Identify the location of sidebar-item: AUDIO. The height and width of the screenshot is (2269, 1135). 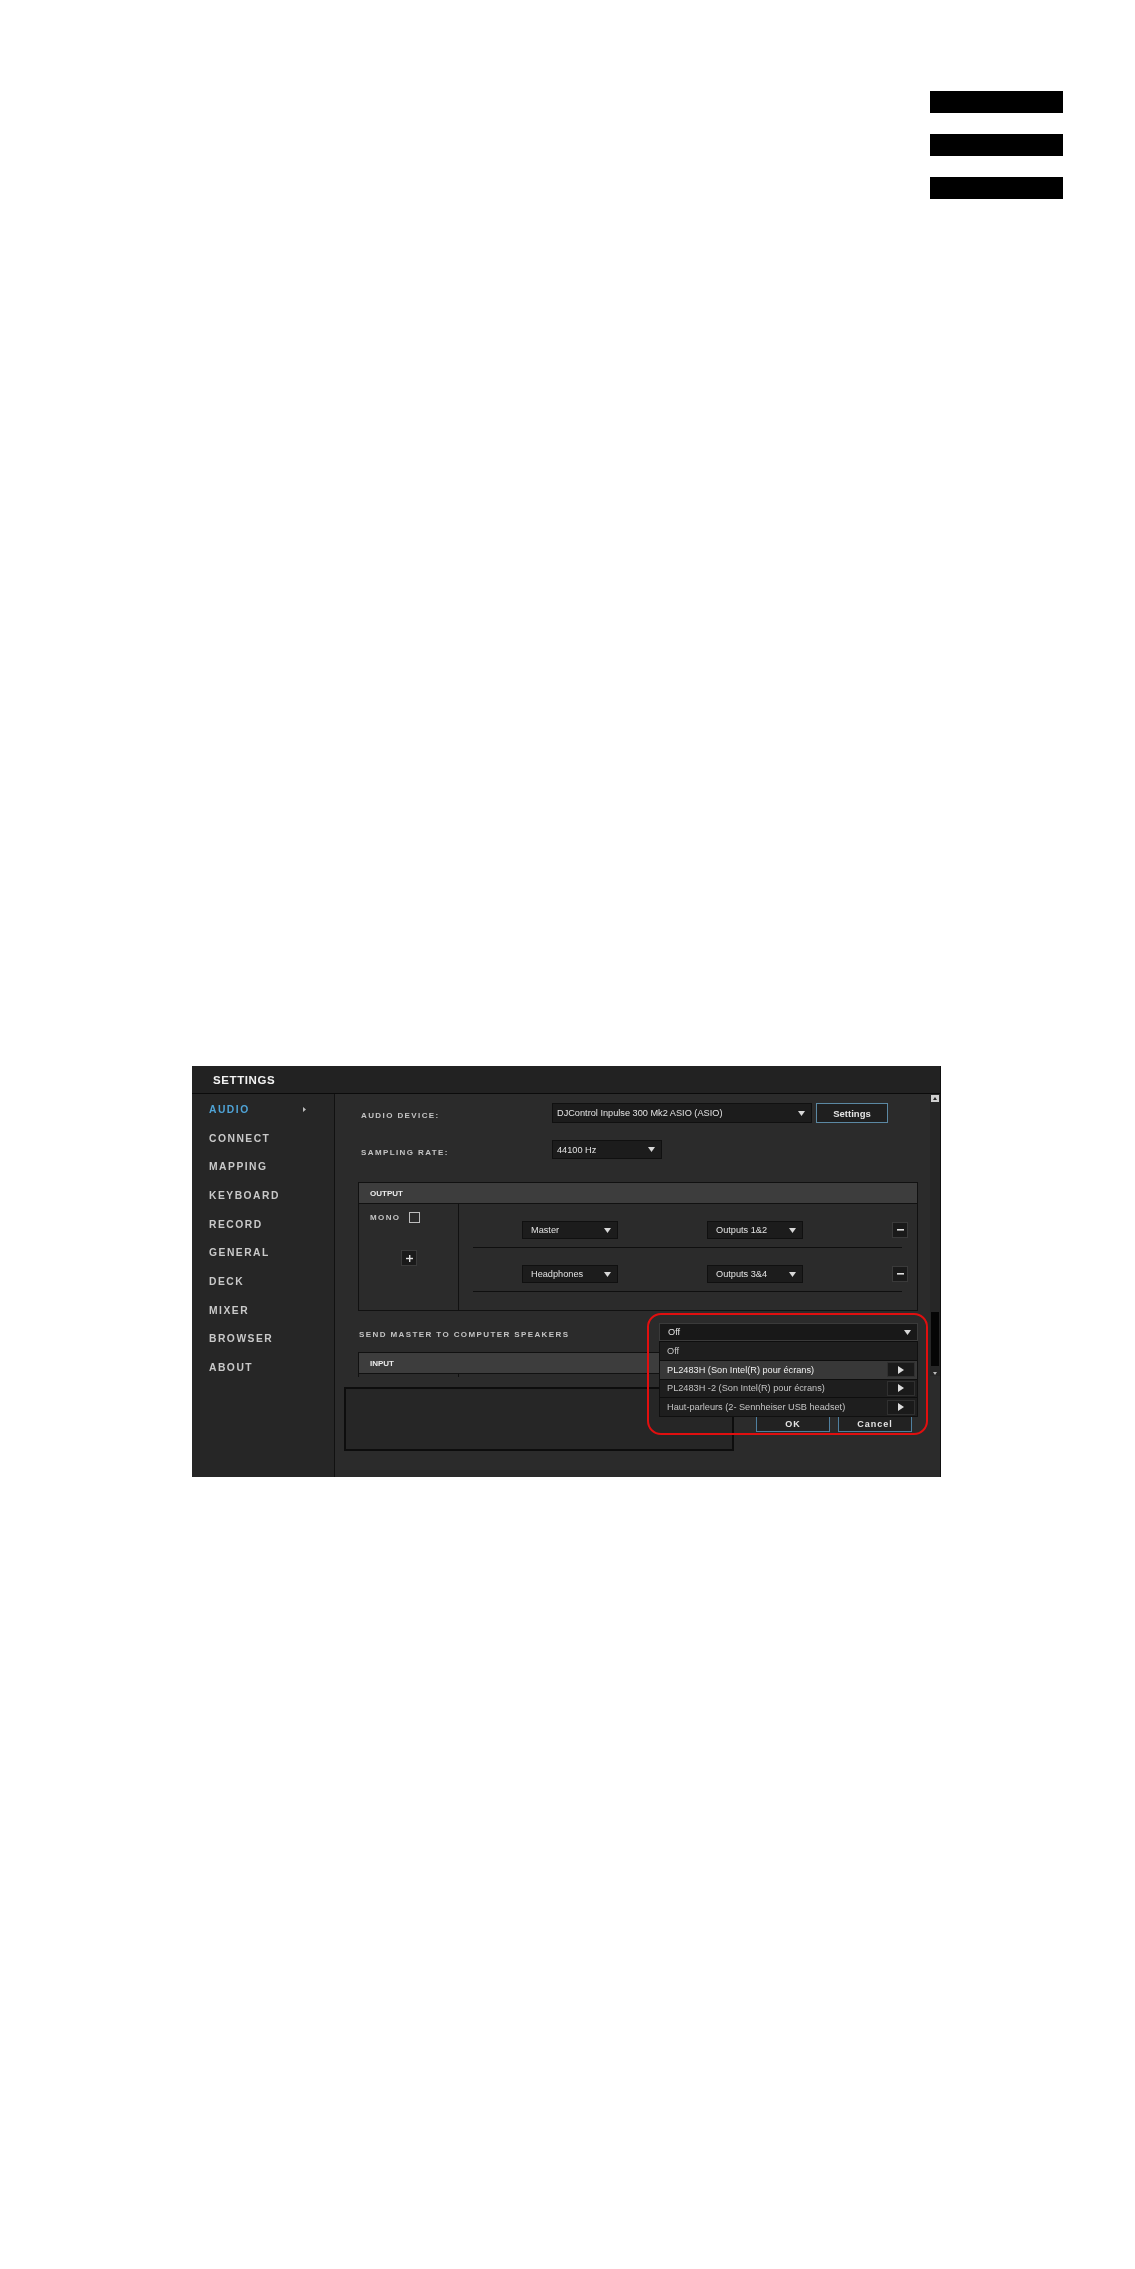
(263, 1109).